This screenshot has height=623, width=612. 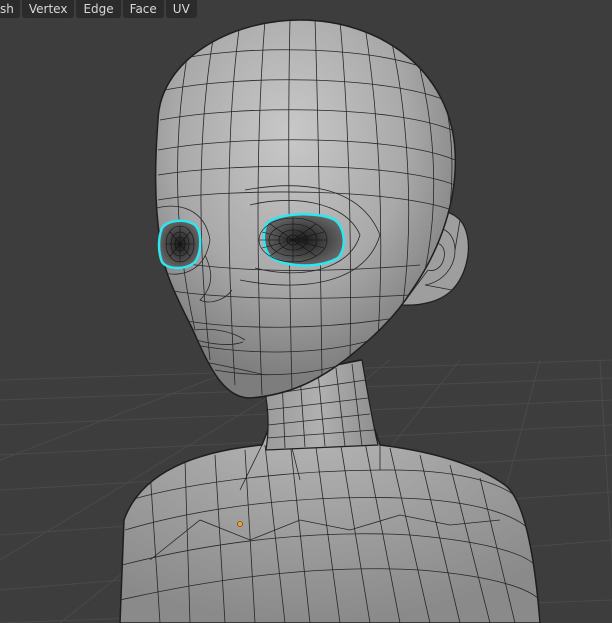 I want to click on menu-edge: Edge, so click(x=98, y=9).